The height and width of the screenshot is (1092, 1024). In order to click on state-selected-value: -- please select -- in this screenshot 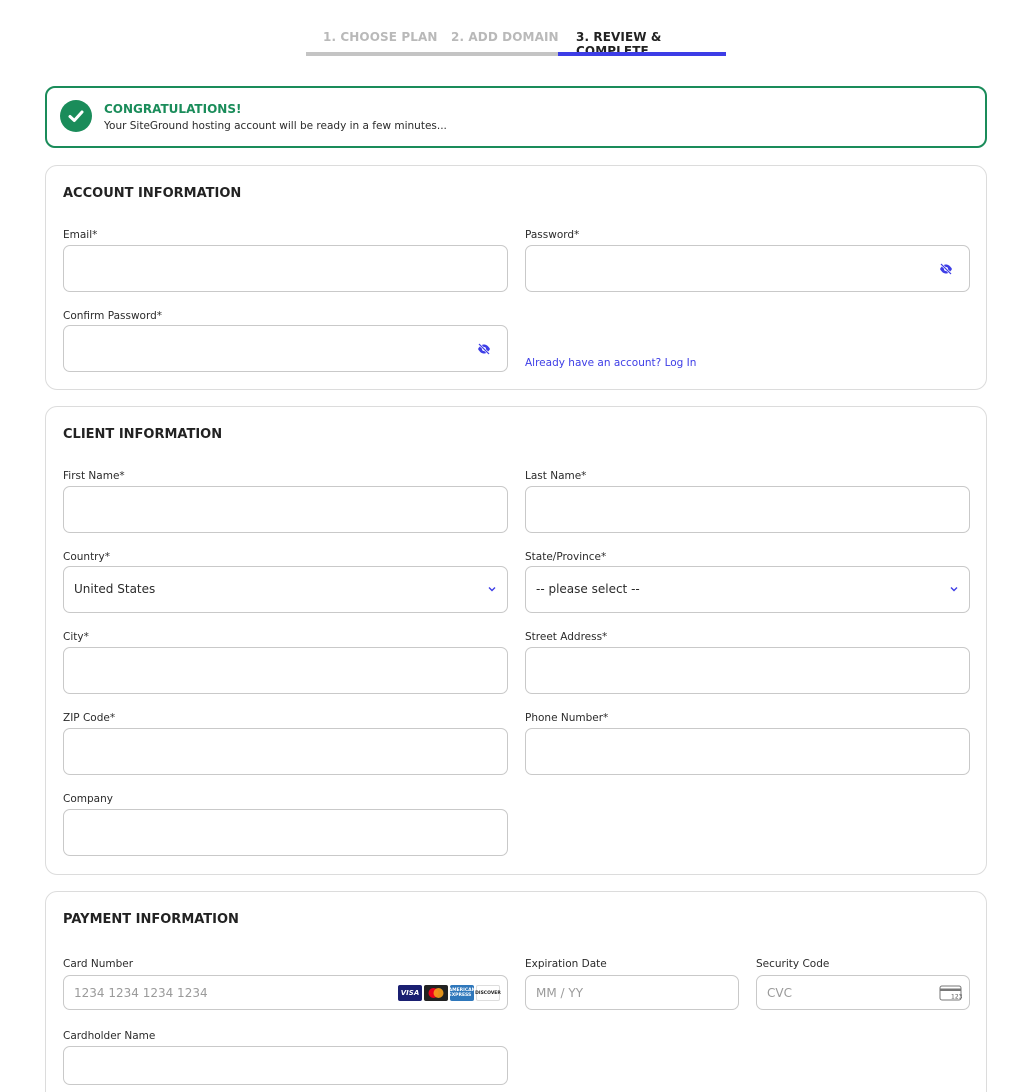, I will do `click(588, 589)`.